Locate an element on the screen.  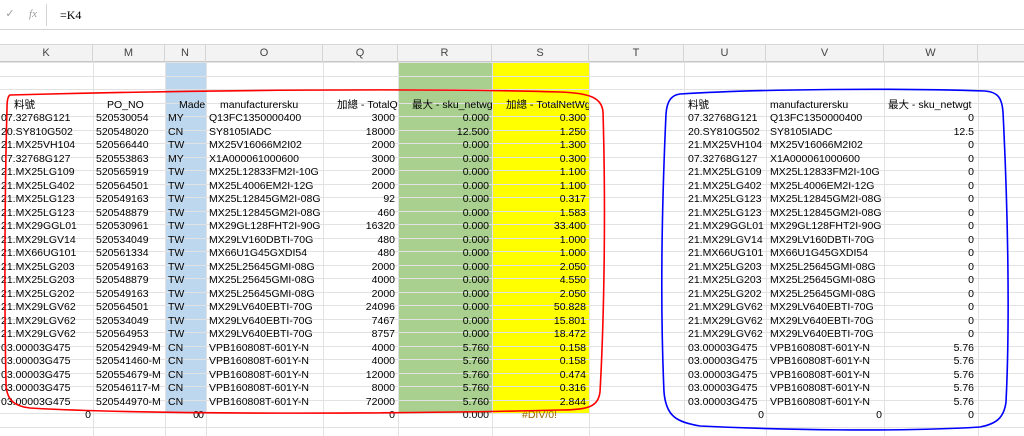
left-table-cell: 18.472 is located at coordinates (539, 334).